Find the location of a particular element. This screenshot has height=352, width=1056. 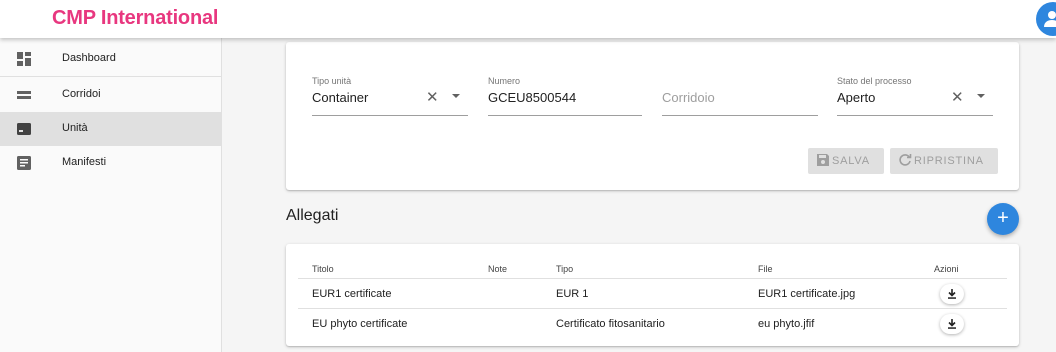

cell-tipo: Certificato fitosanitario is located at coordinates (610, 324).